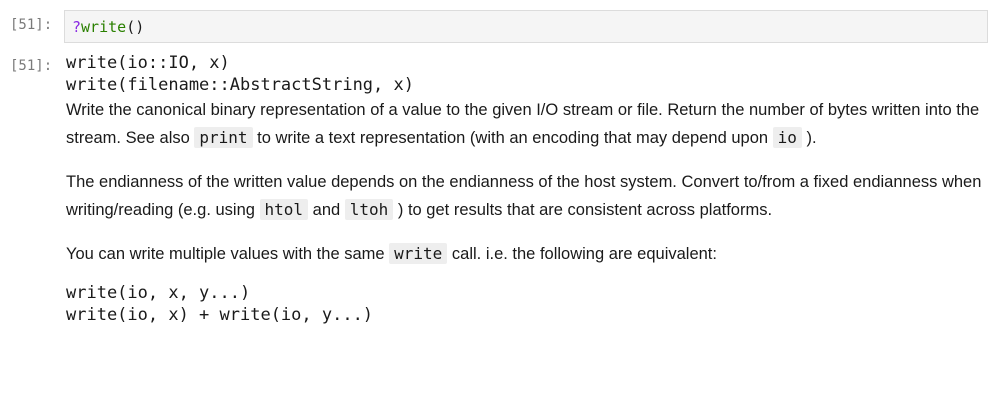 Image resolution: width=1008 pixels, height=401 pixels. What do you see at coordinates (787, 137) in the screenshot?
I see `code-io: io` at bounding box center [787, 137].